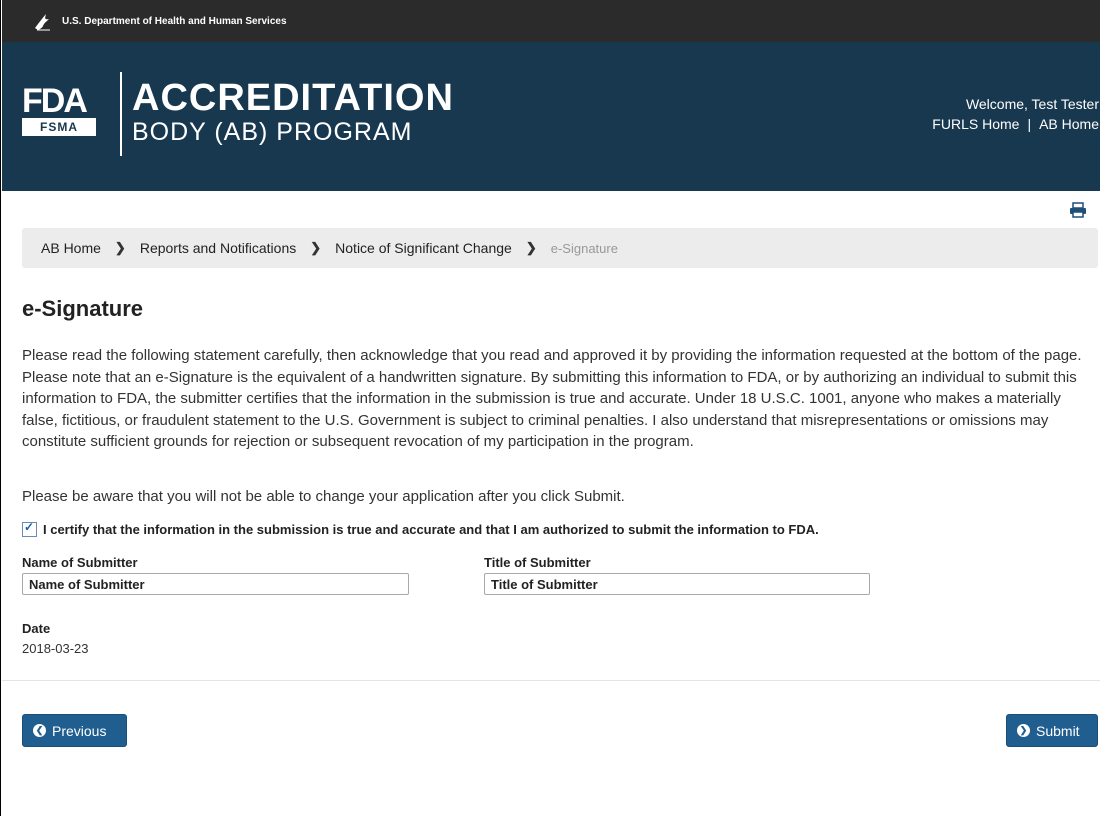  Describe the element at coordinates (59, 127) in the screenshot. I see `logo-fsma-text: FSMA` at that location.